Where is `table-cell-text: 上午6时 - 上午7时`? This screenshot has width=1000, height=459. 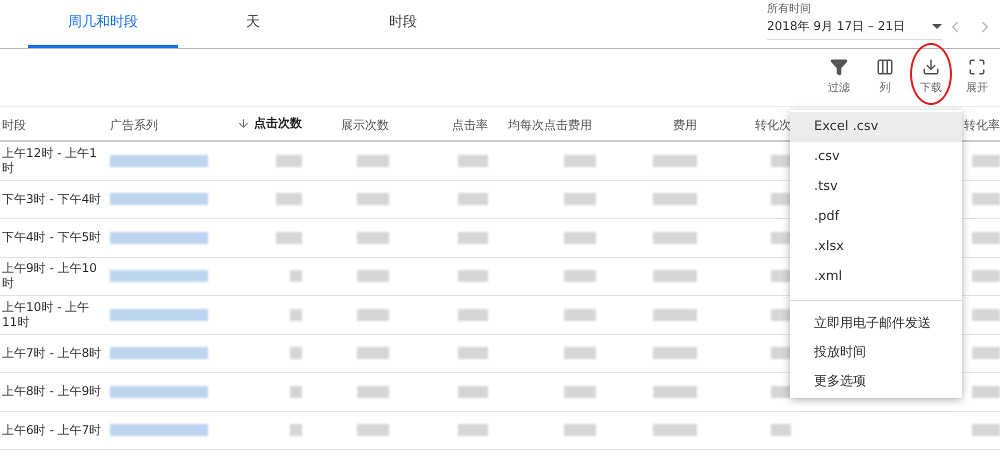
table-cell-text: 上午6时 - 上午7时 is located at coordinates (51, 430).